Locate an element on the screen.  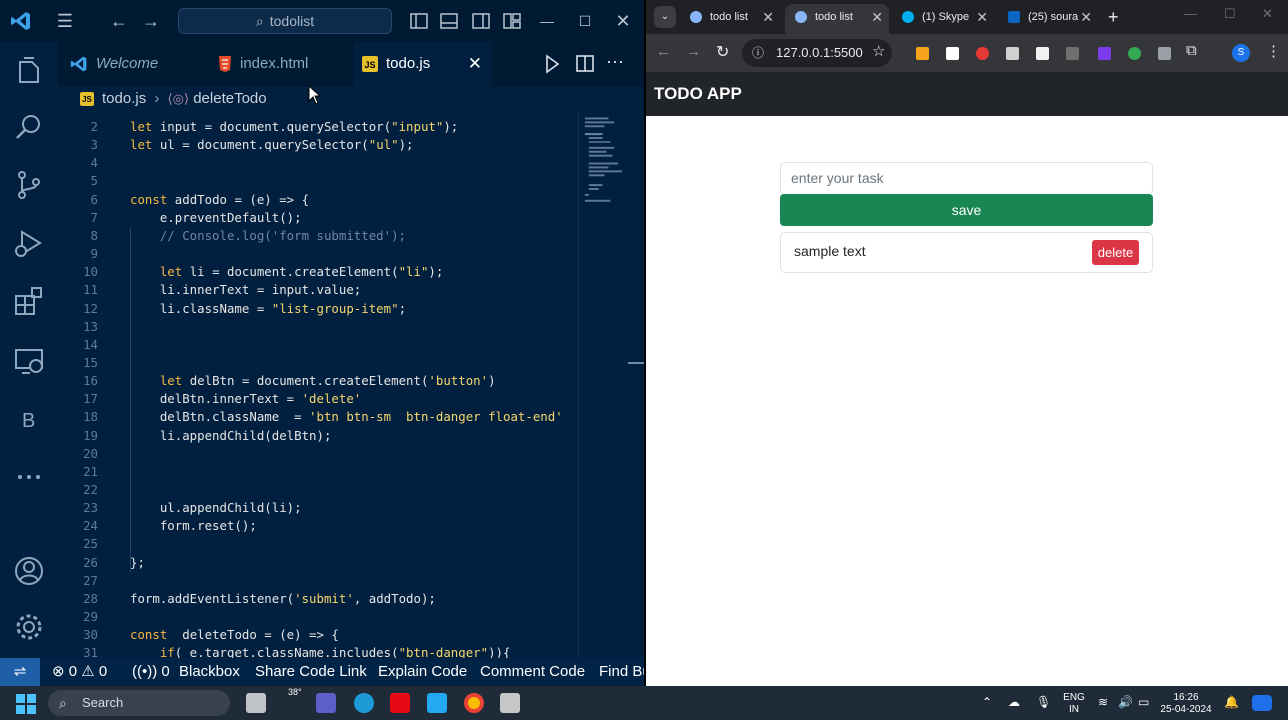
code-line: delBtn.innerText = 'delete' is located at coordinates (245, 399).